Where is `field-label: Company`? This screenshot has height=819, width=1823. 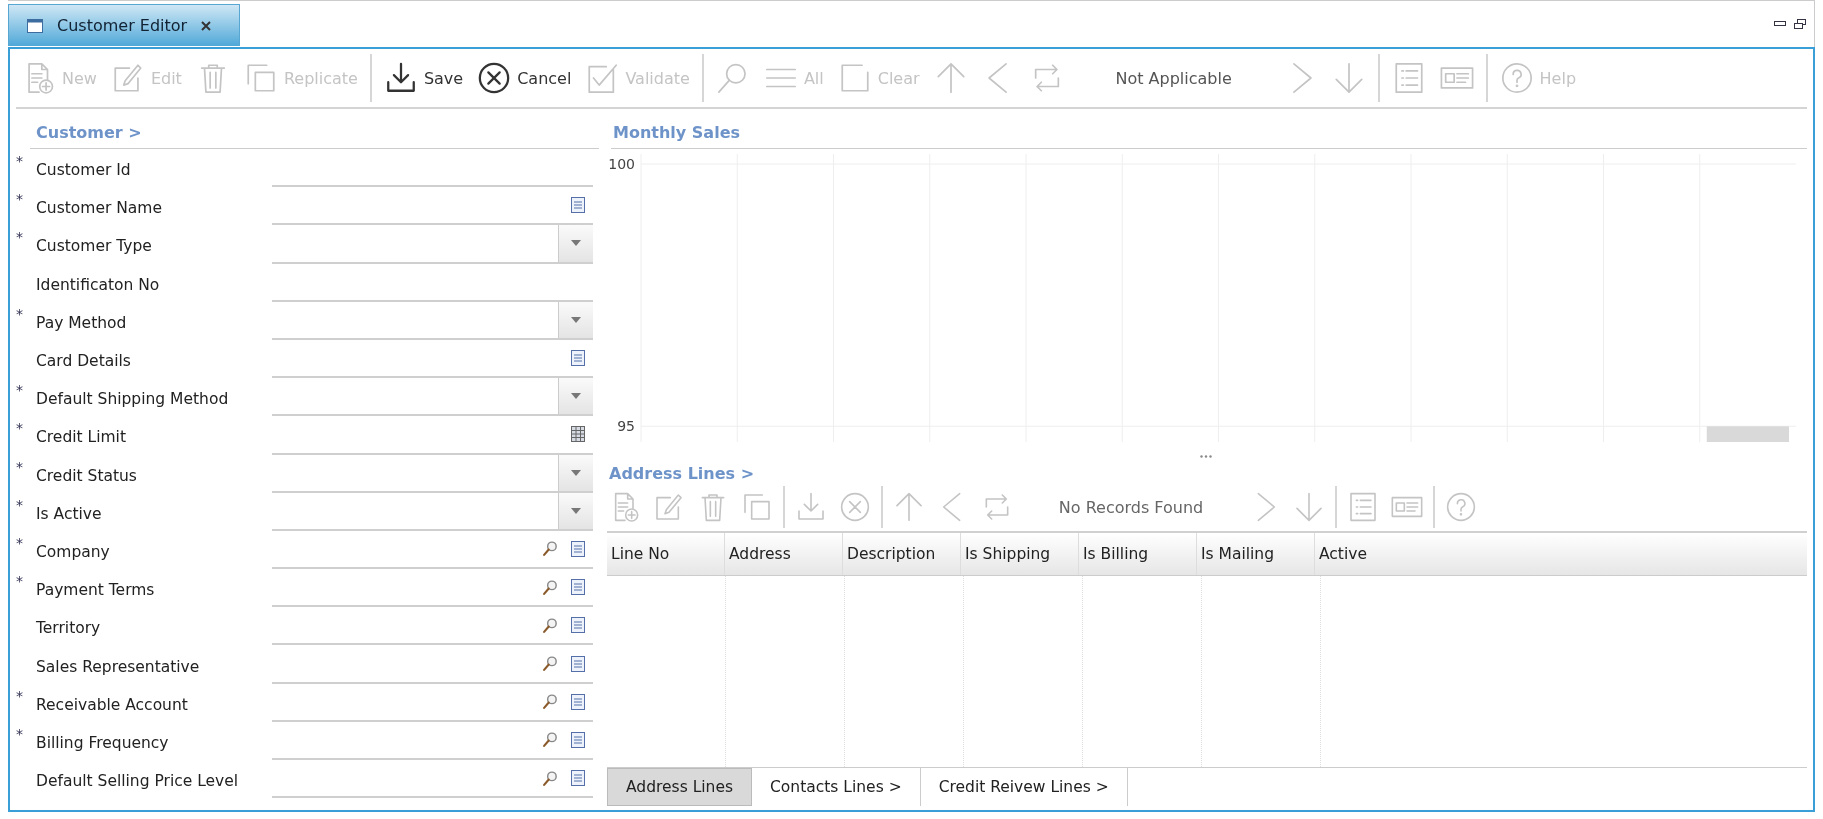
field-label: Company is located at coordinates (73, 551).